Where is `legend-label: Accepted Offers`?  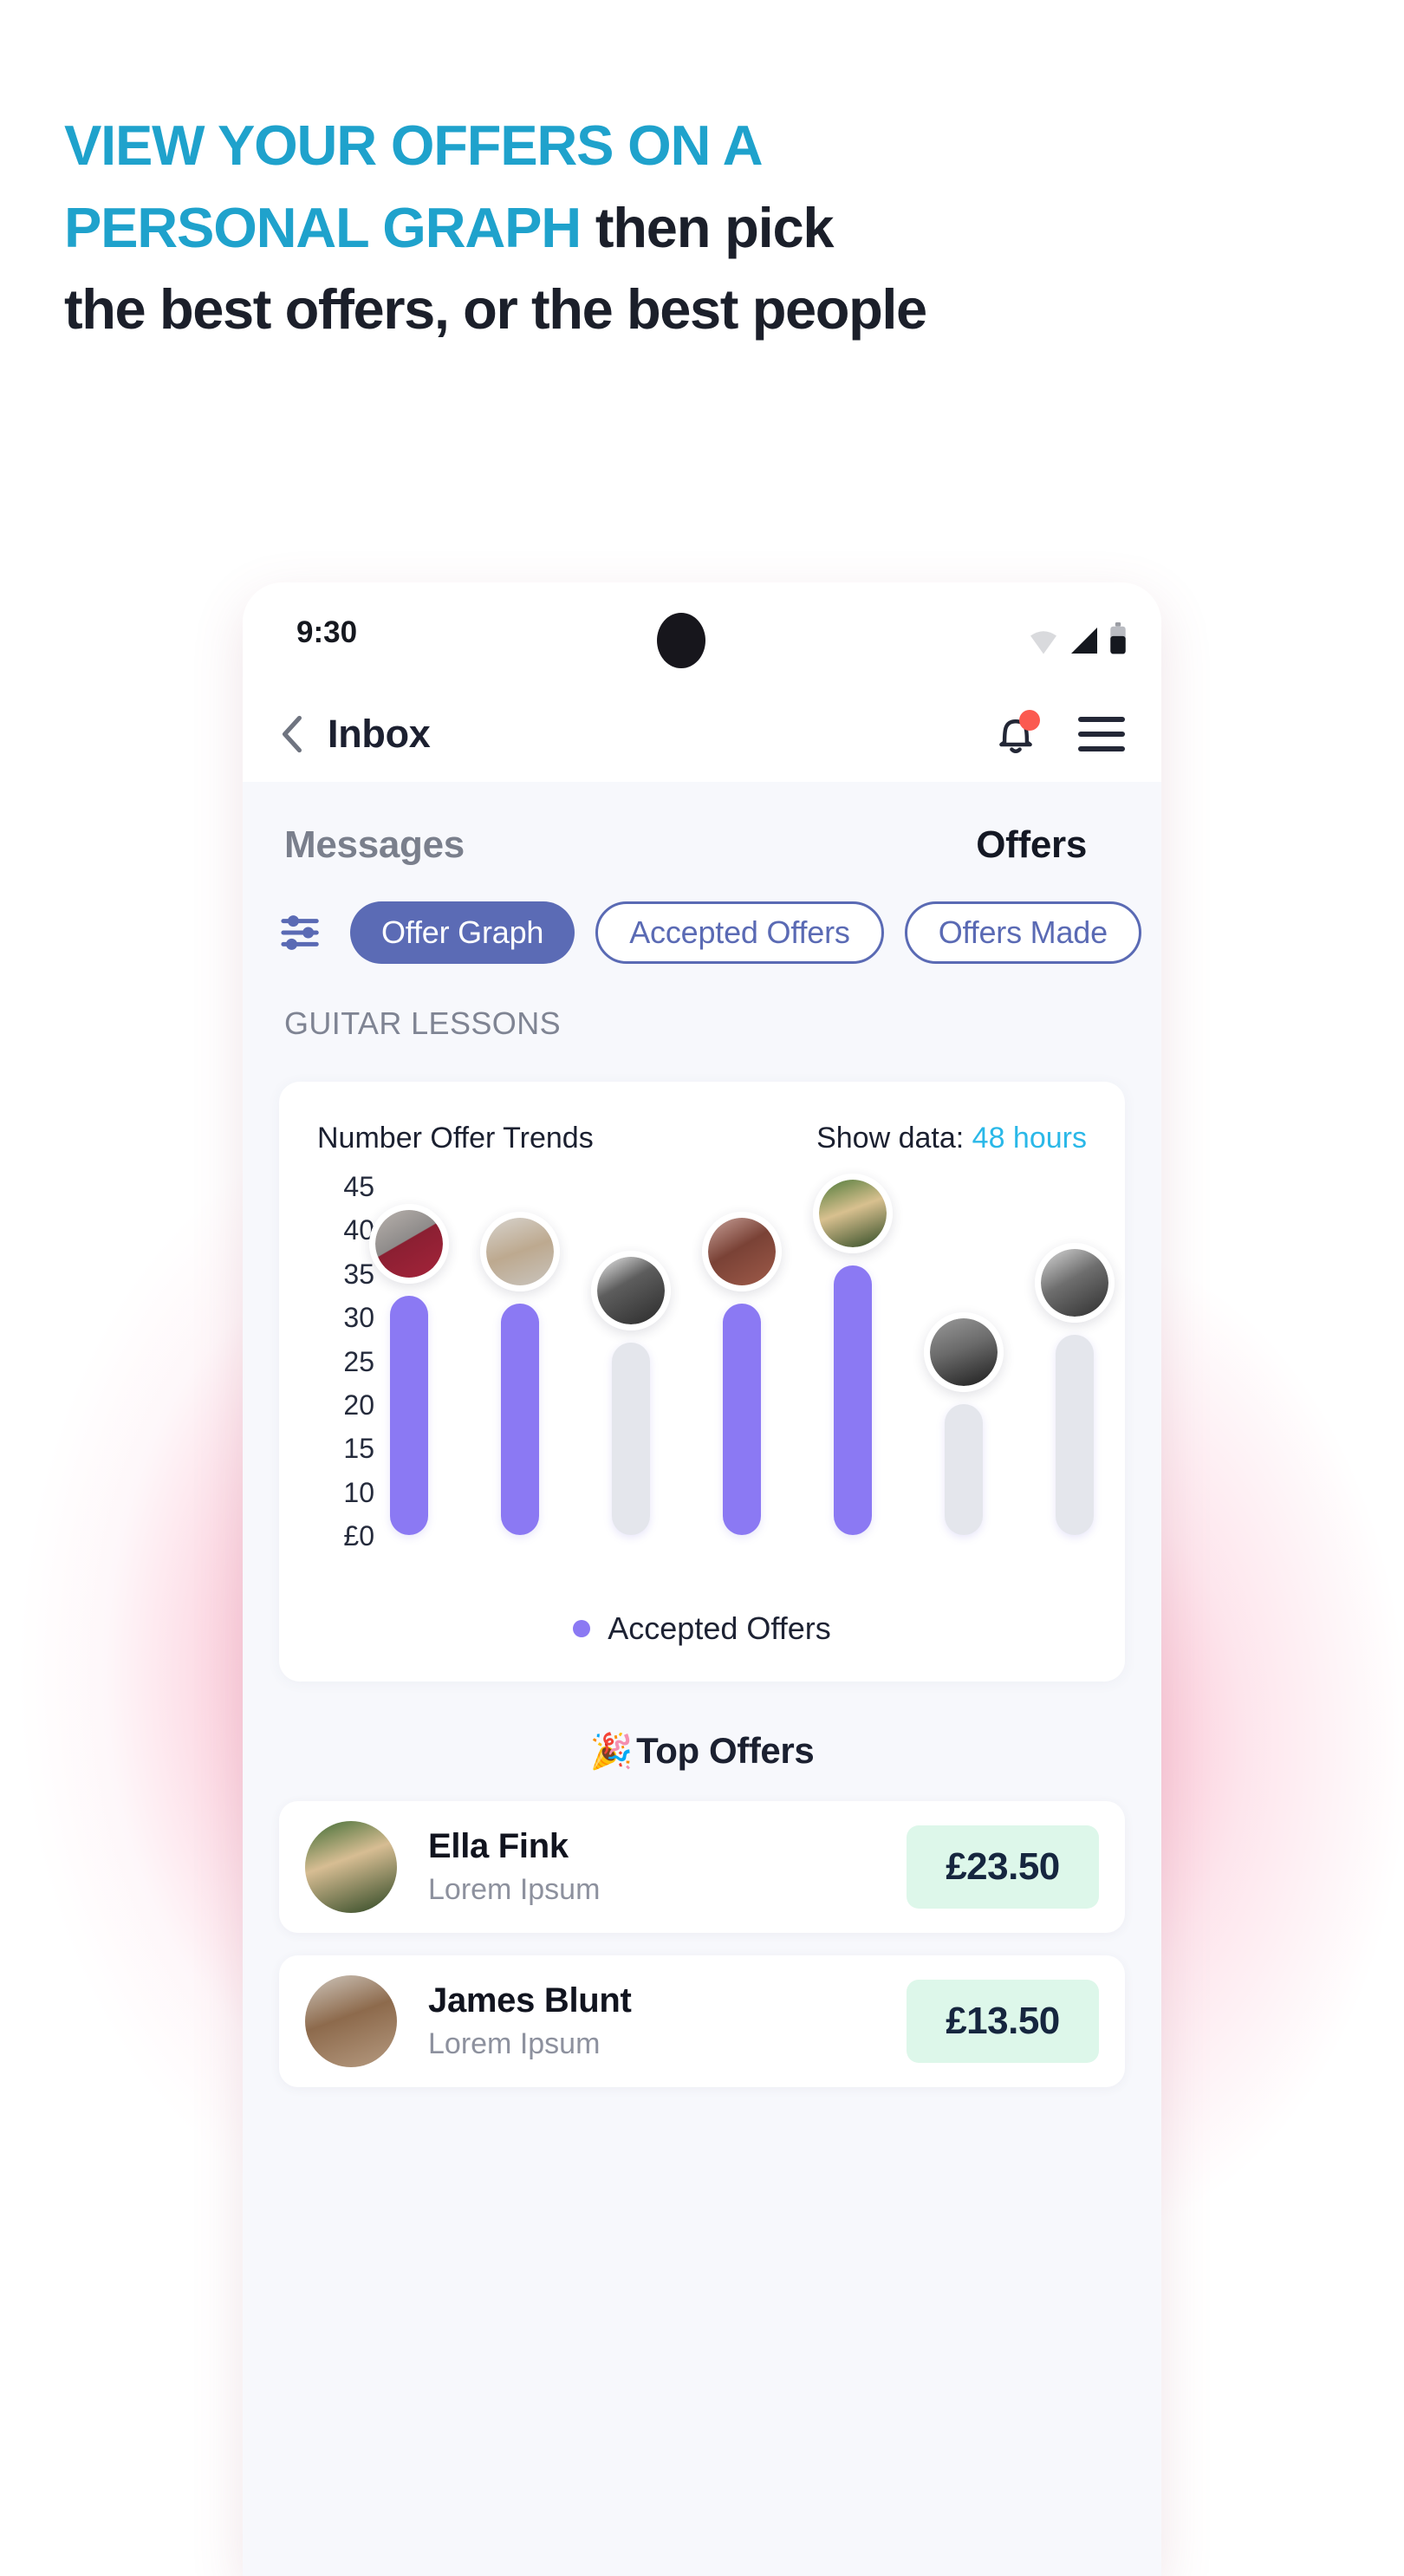 legend-label: Accepted Offers is located at coordinates (719, 1628).